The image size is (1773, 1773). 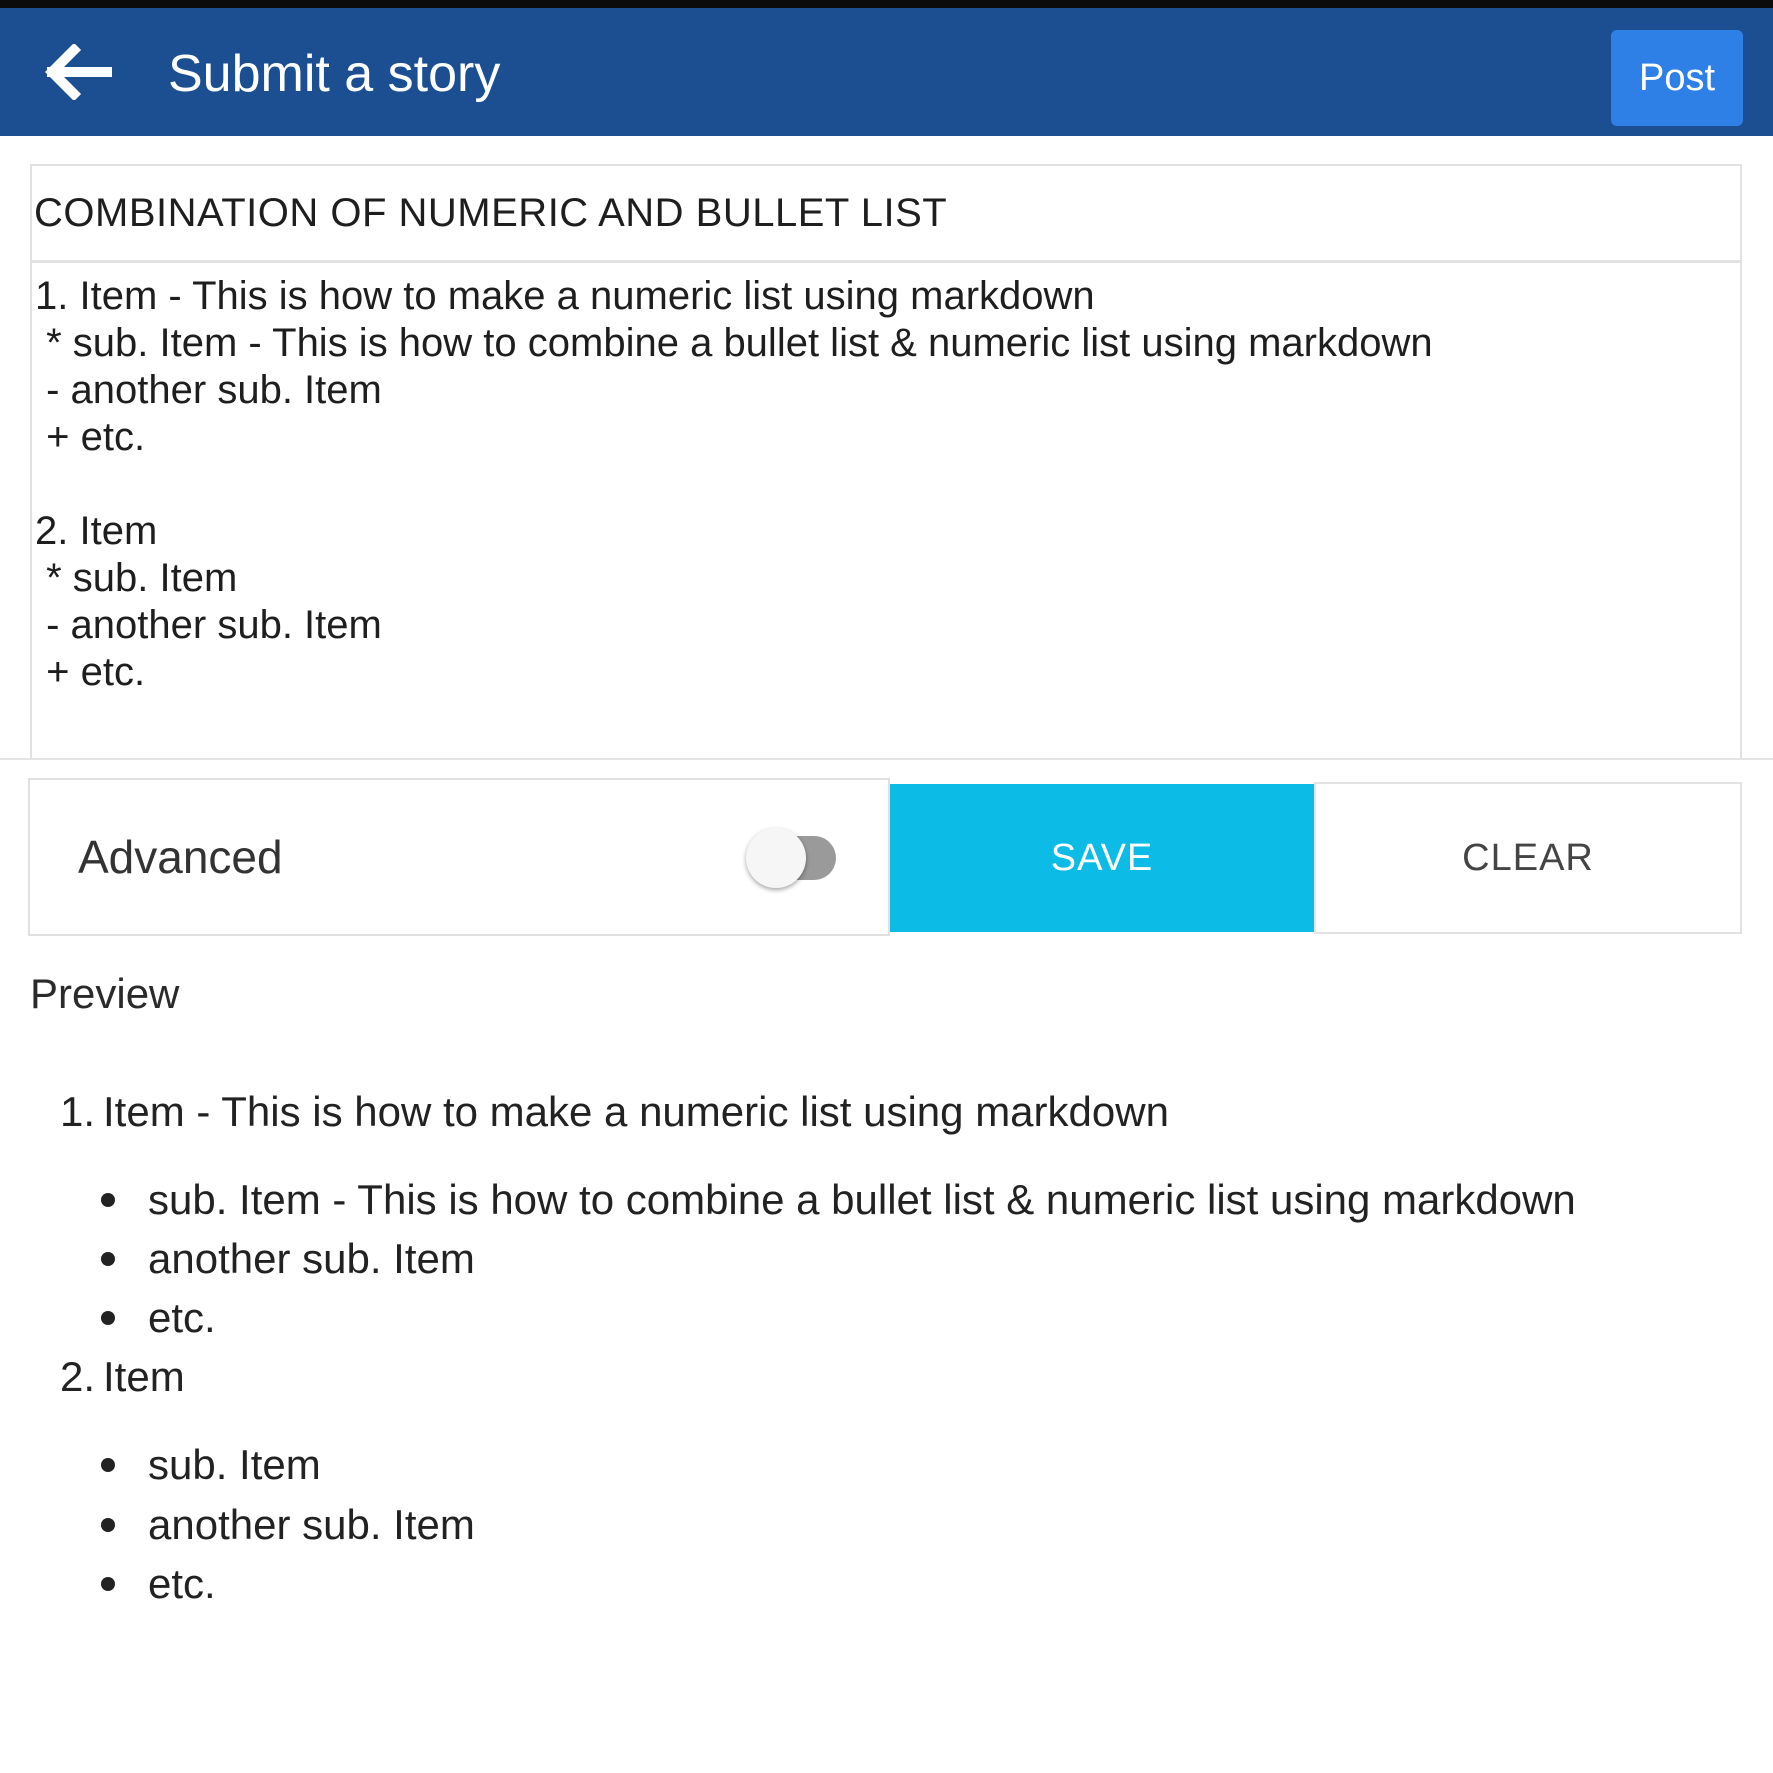 I want to click on preview-item-number: 1., so click(x=78, y=1111).